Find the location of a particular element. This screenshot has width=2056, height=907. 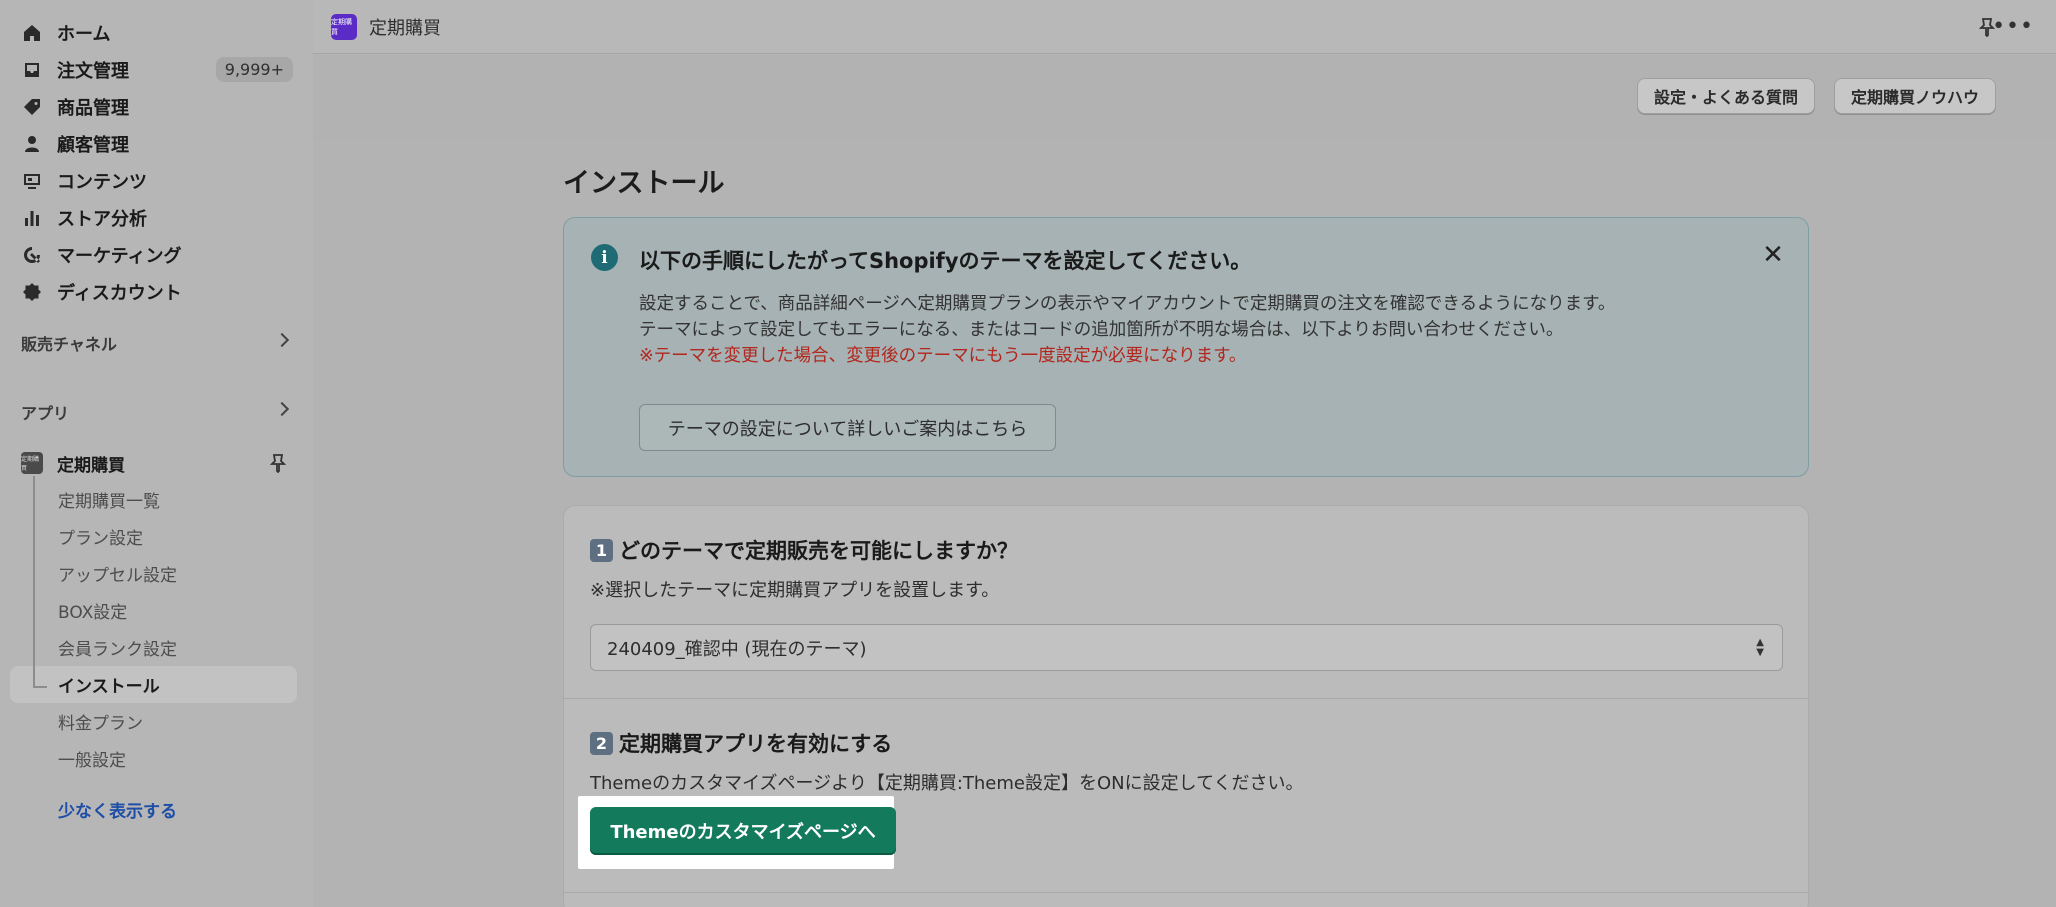

pin-icon is located at coordinates (278, 463).